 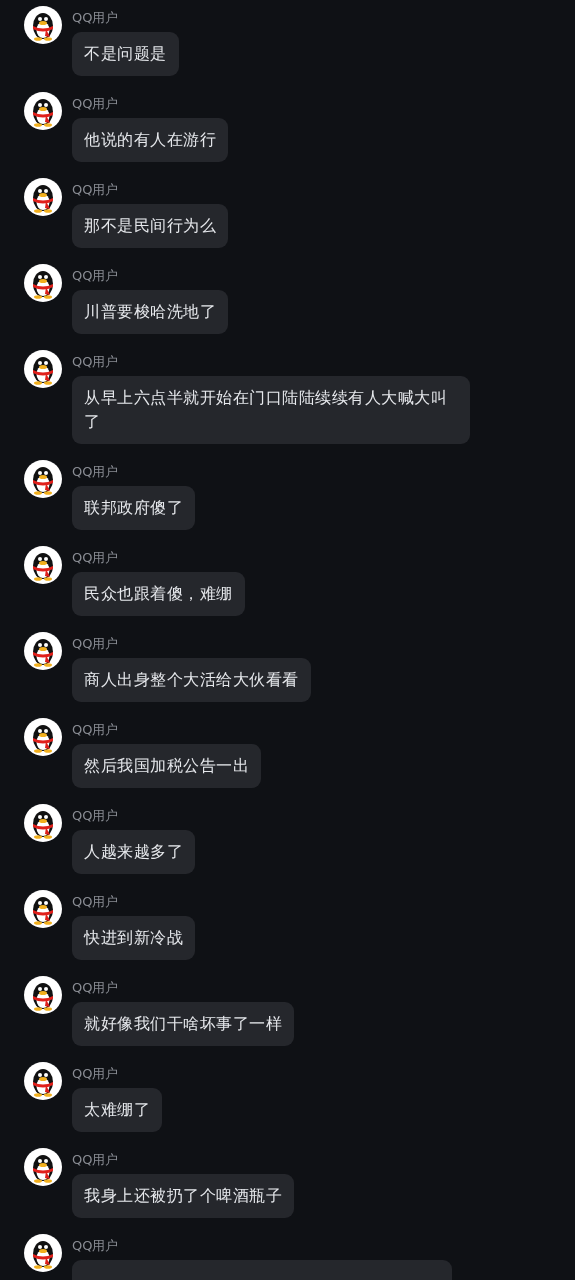 What do you see at coordinates (191, 680) in the screenshot?
I see `message-bubble: 商人出身整个大活给大伙看看` at bounding box center [191, 680].